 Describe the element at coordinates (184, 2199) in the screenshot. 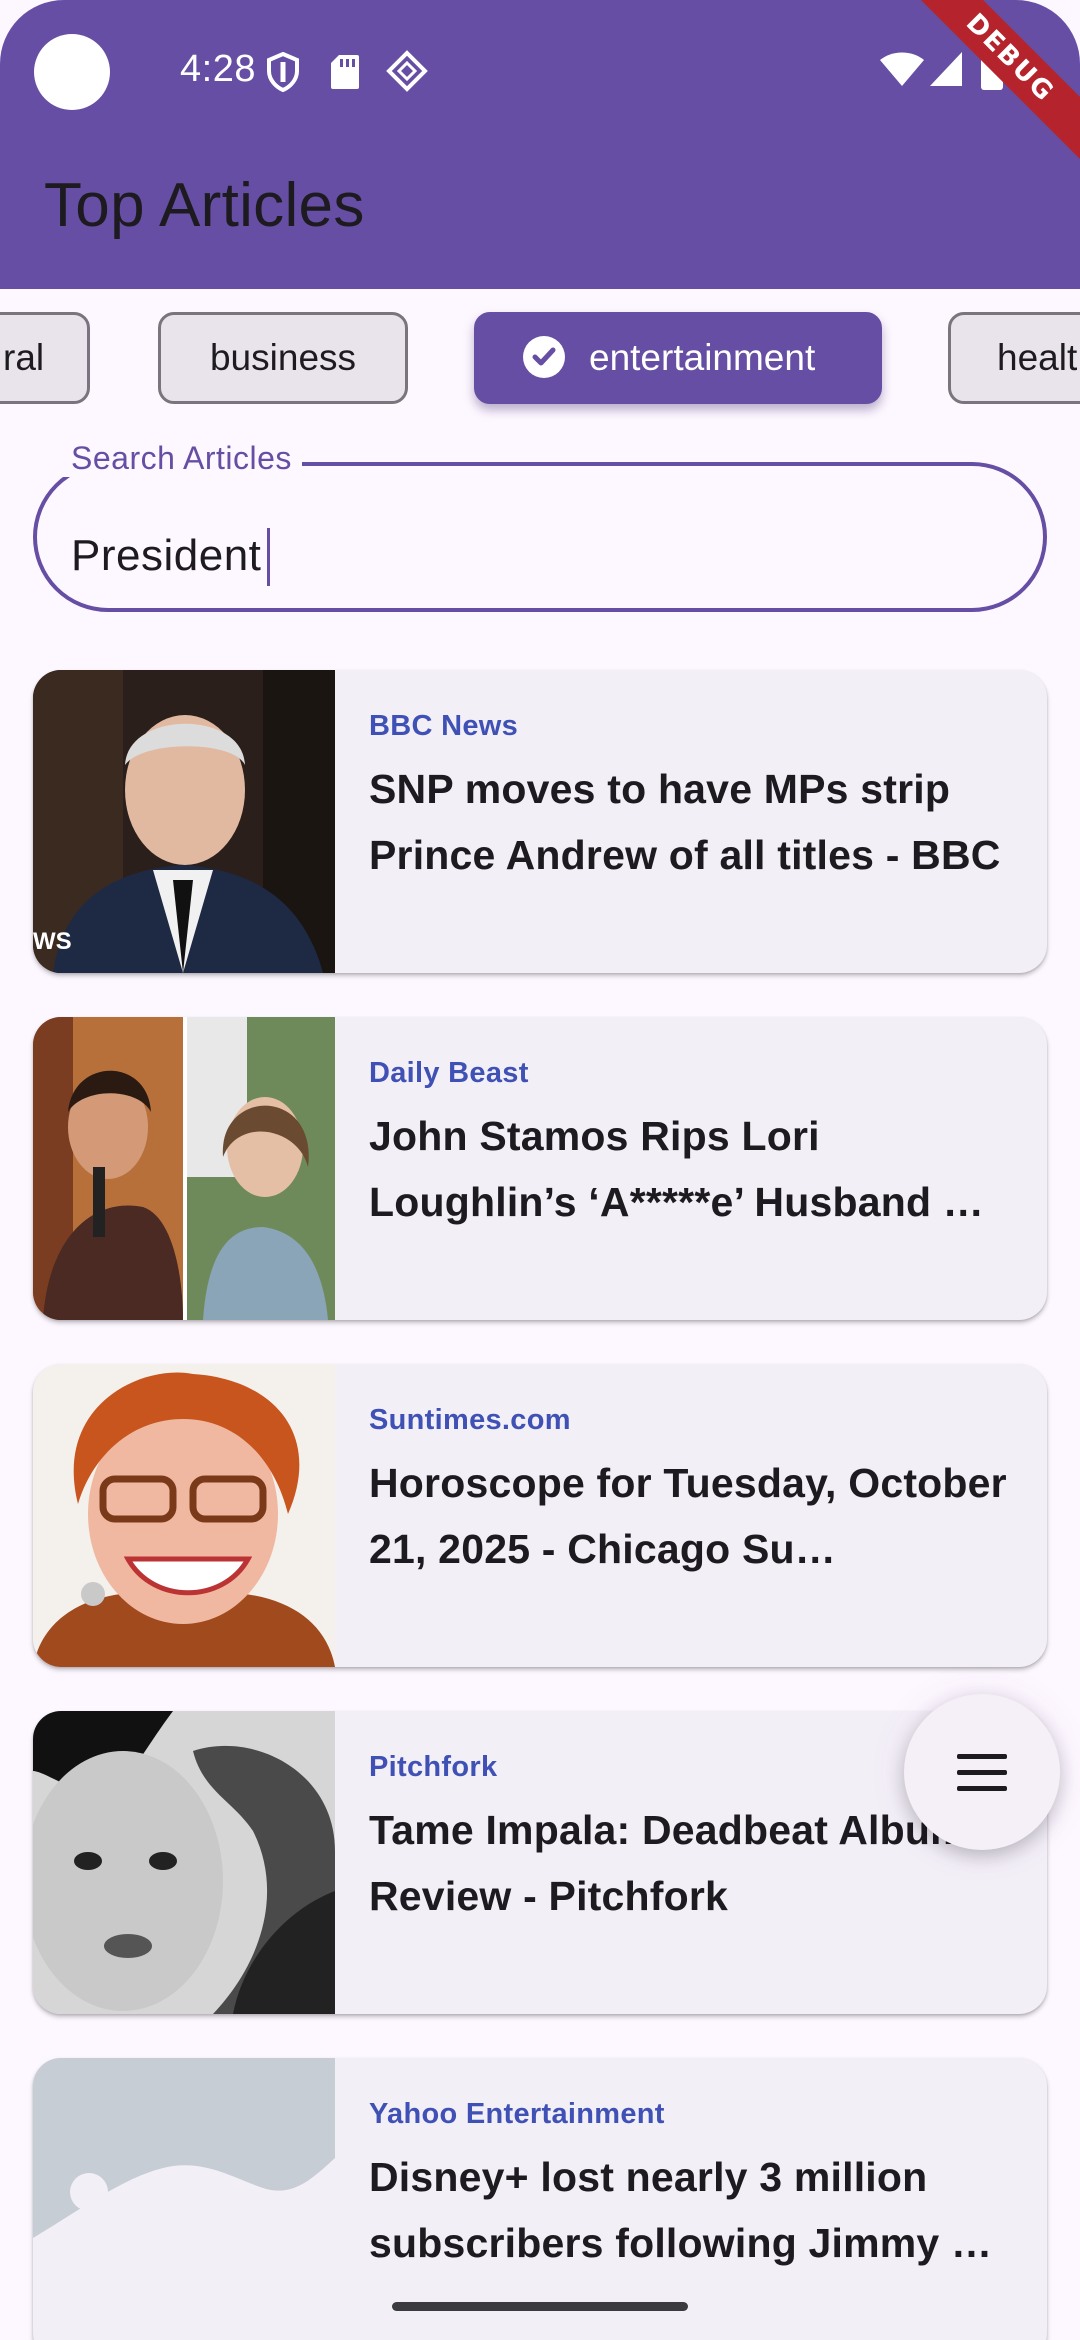

I see `image-placeholder-icon` at that location.